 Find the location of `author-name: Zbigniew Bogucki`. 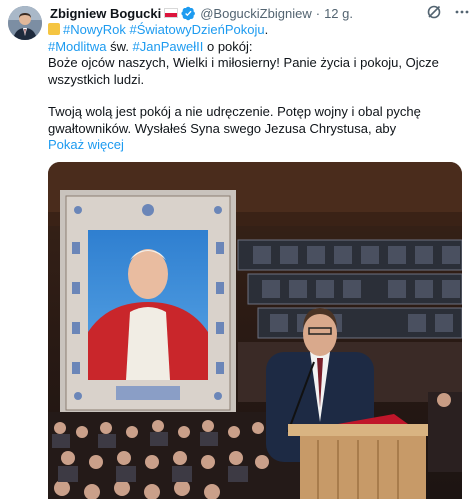

author-name: Zbigniew Bogucki is located at coordinates (105, 13).